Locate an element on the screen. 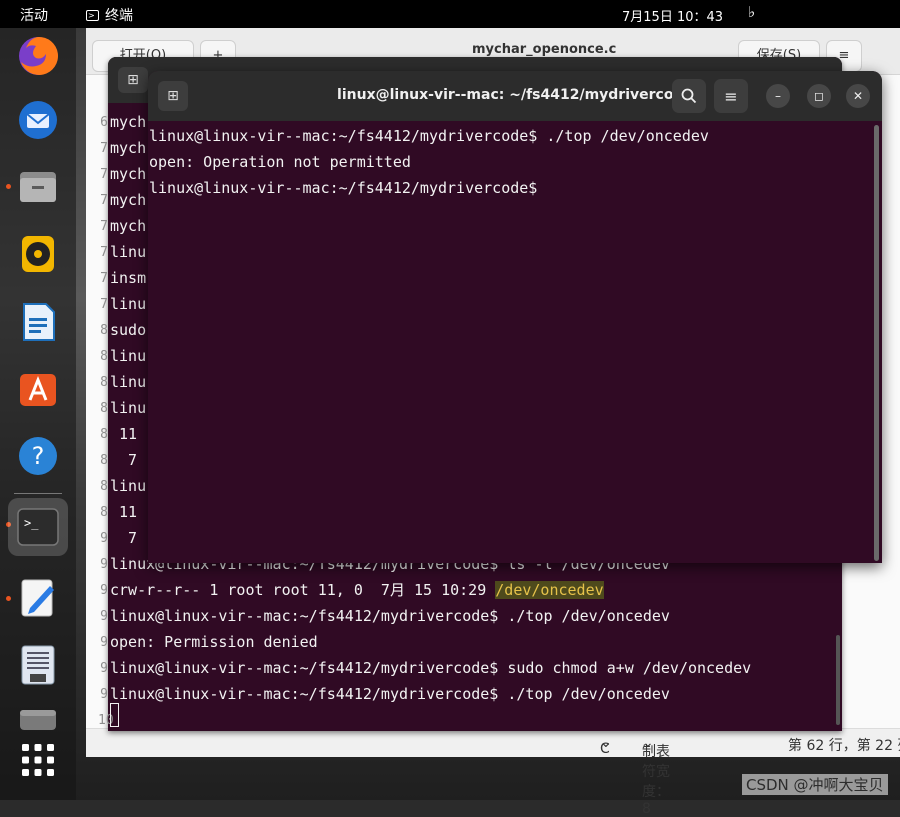  hamburger-menu-icon: ≡ is located at coordinates (731, 96).